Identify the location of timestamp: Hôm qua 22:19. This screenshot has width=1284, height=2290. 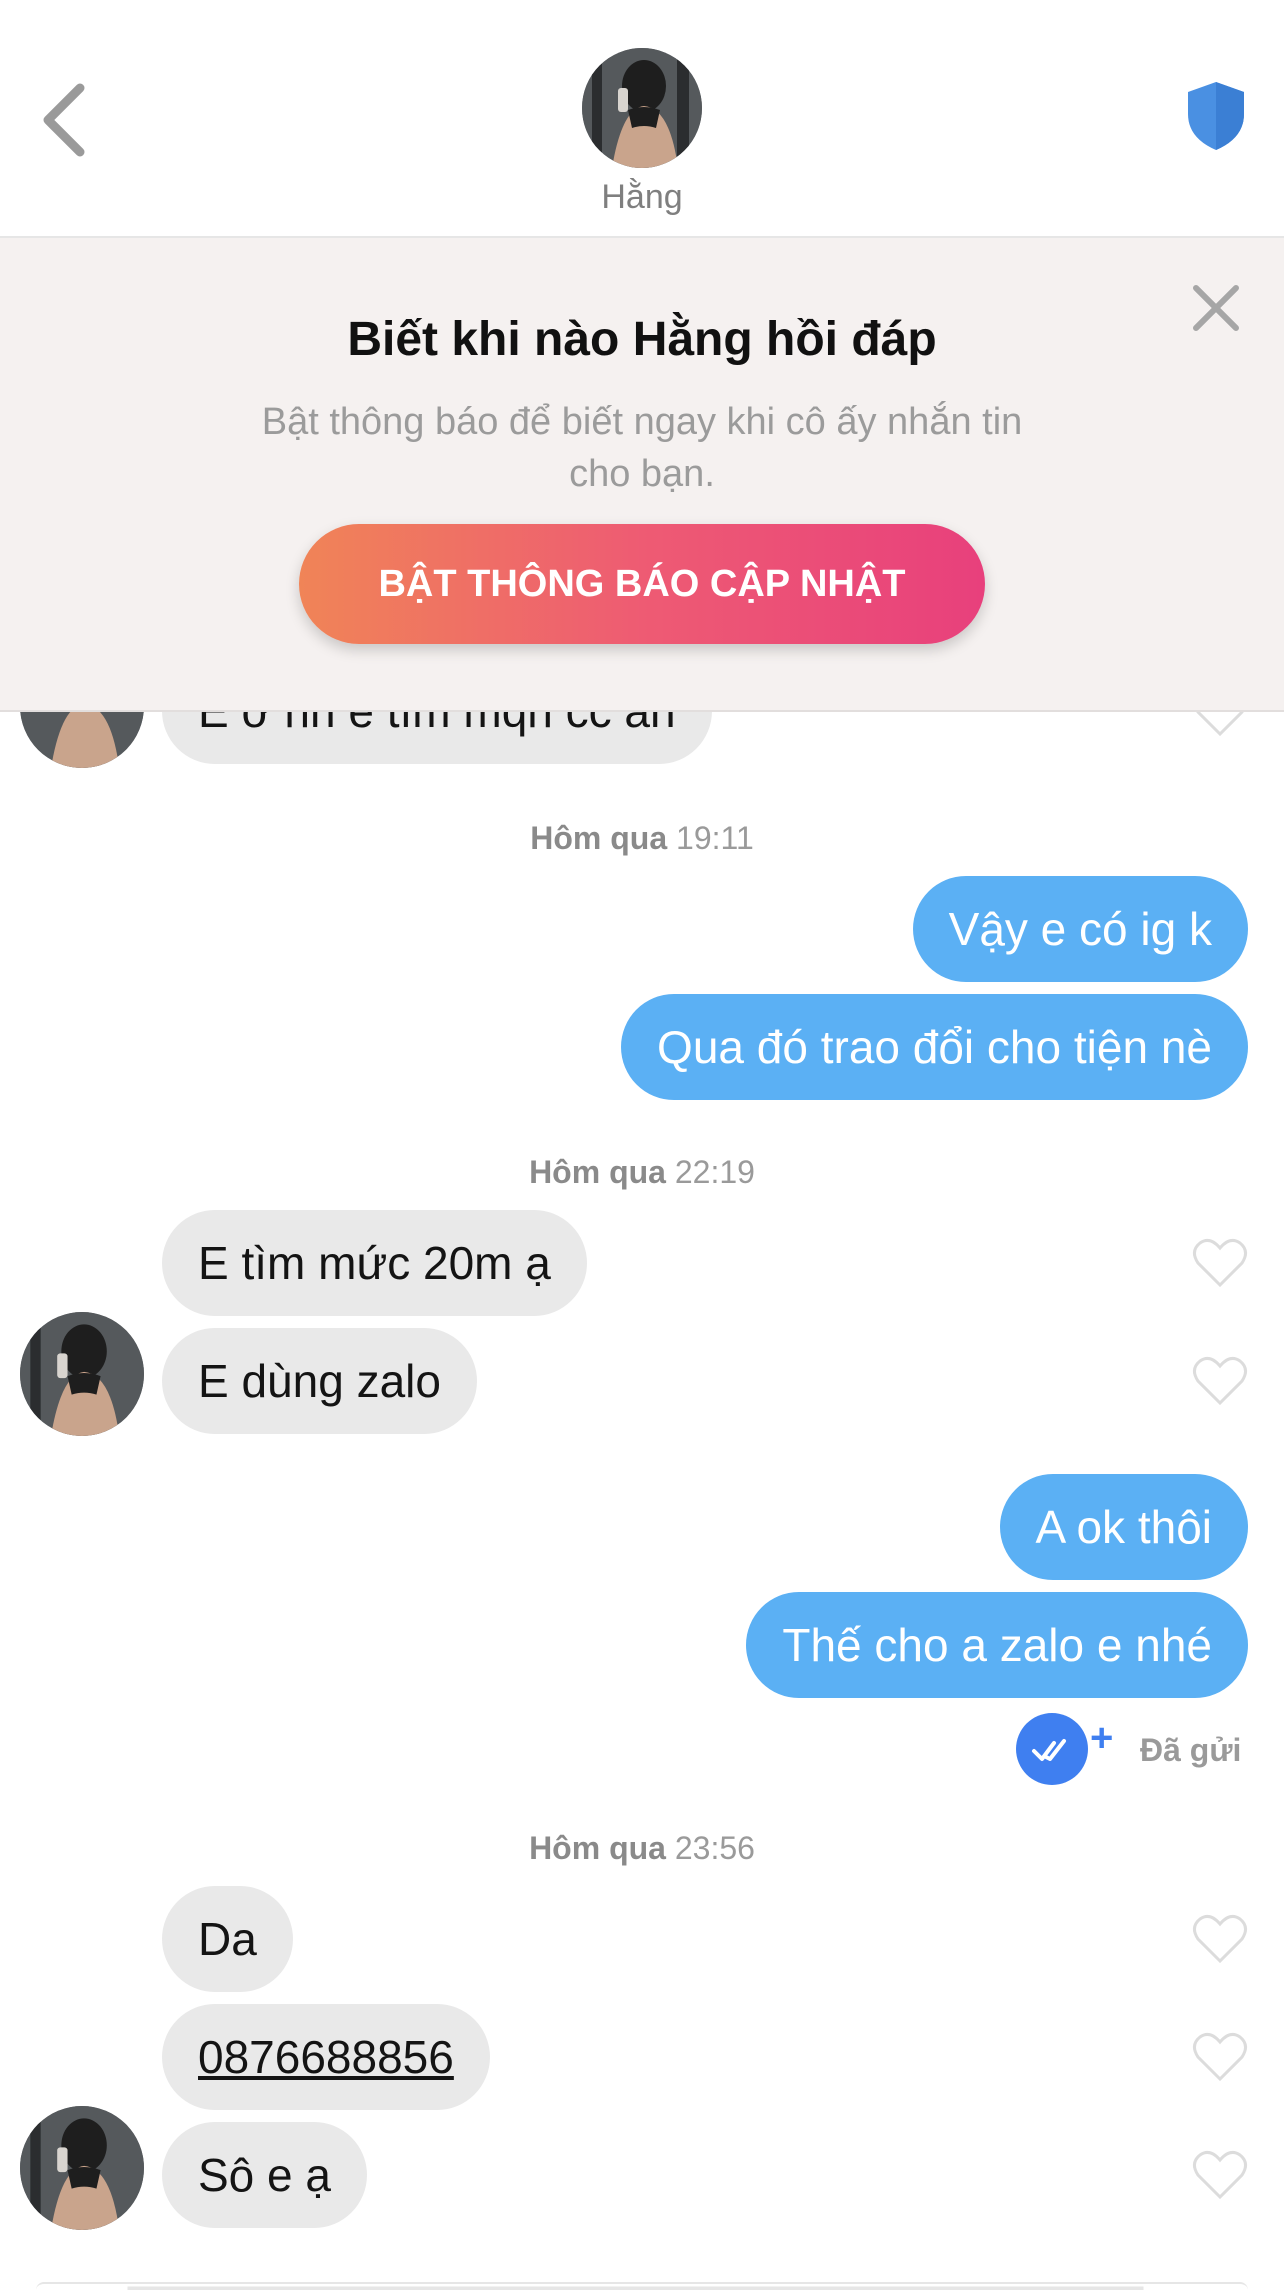
(642, 1172).